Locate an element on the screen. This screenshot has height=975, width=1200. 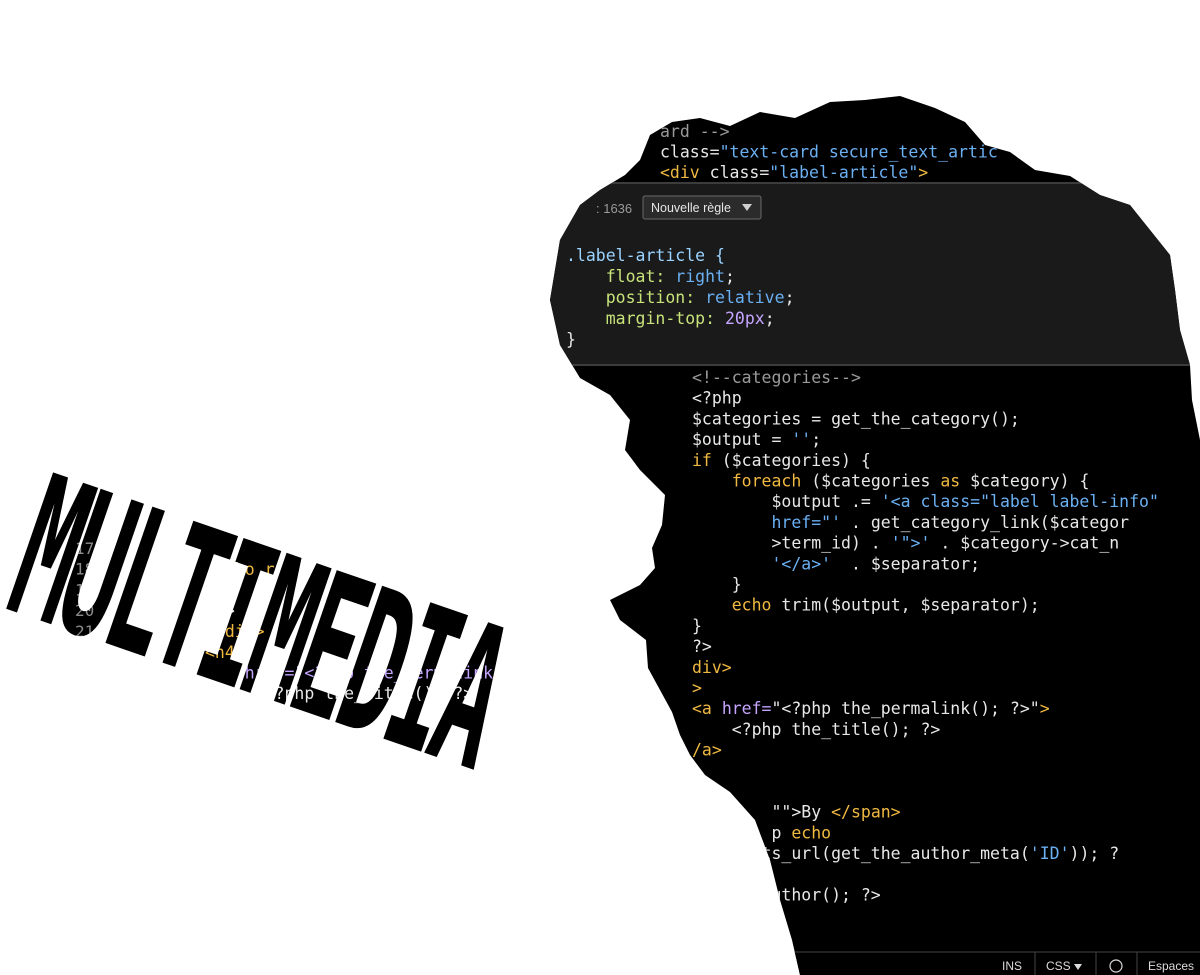
code-line: if ($categories) { is located at coordinates (781, 460).